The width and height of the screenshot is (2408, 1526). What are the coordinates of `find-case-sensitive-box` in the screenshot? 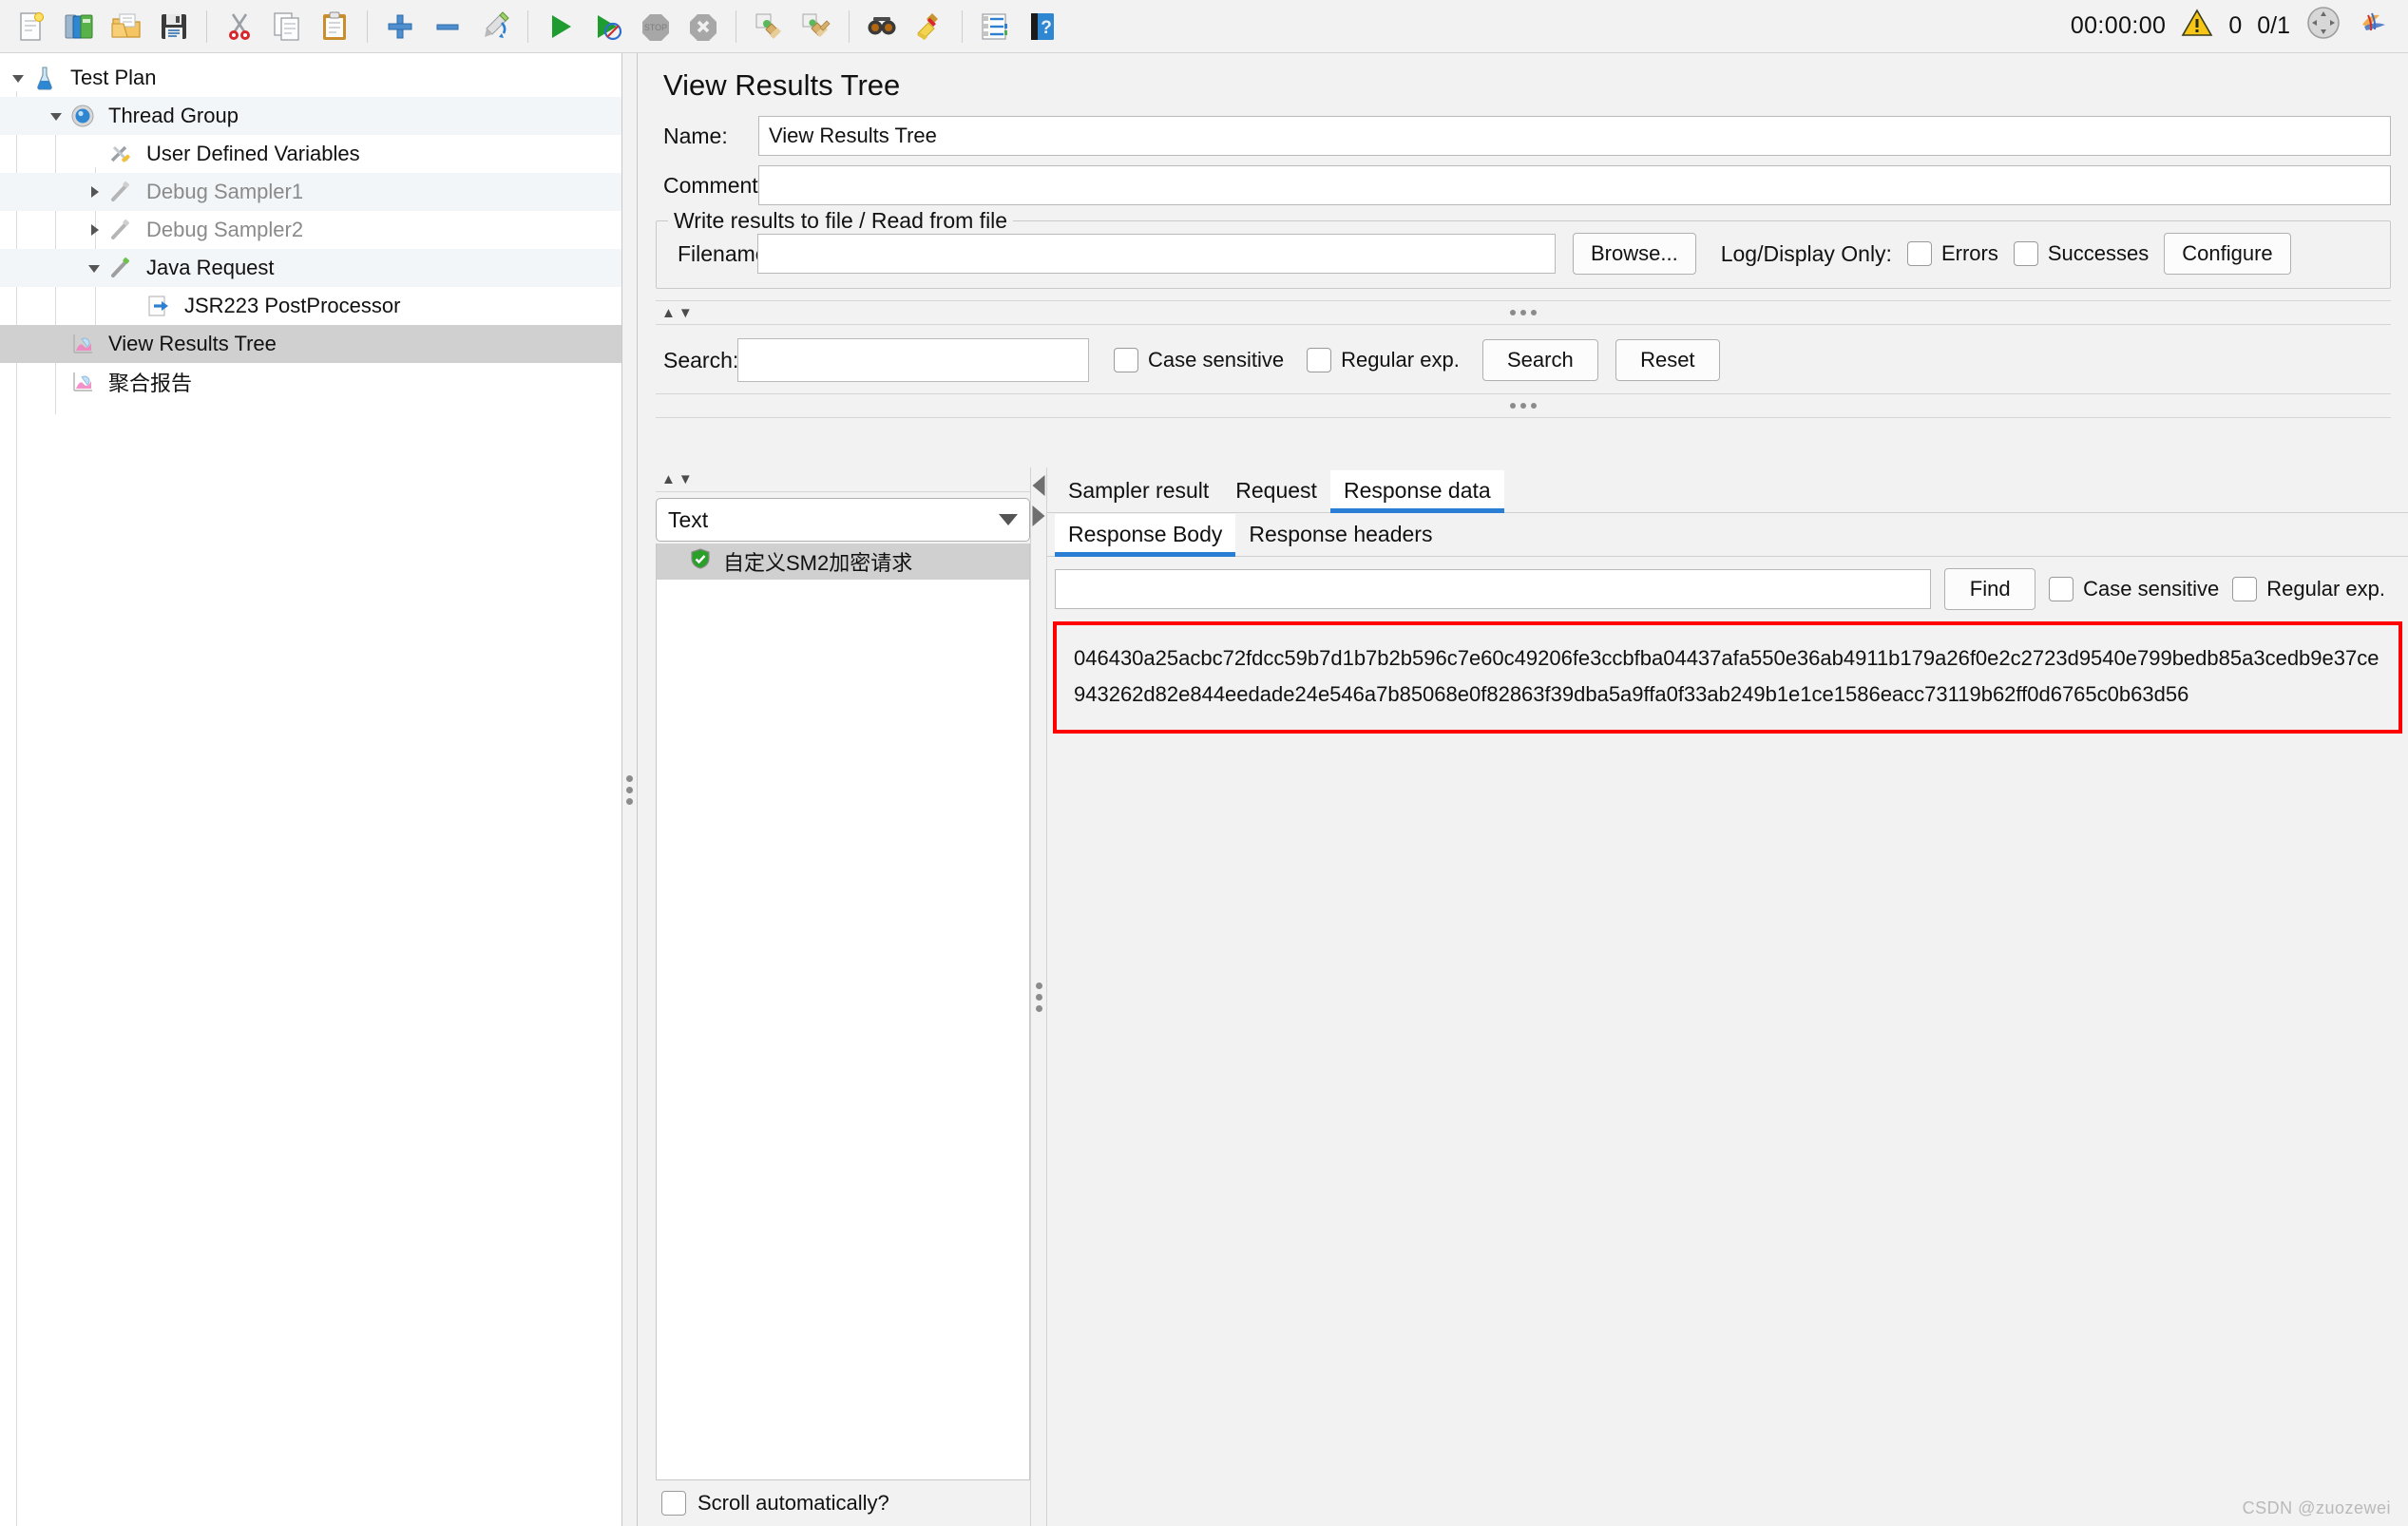 It's located at (2062, 589).